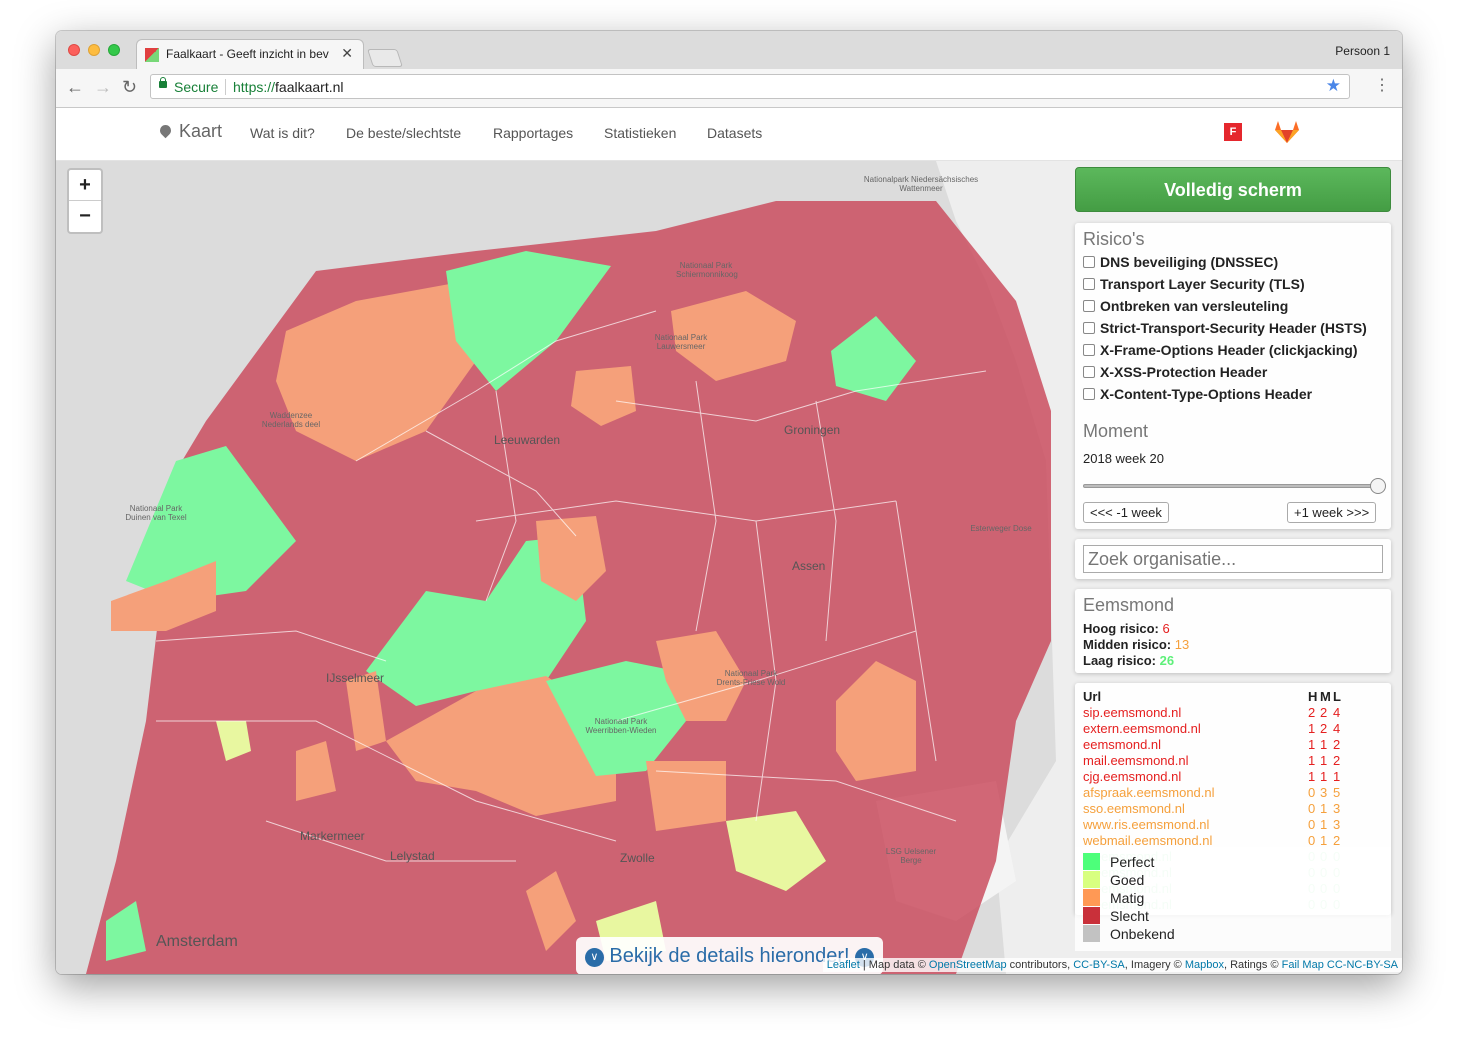  What do you see at coordinates (1091, 915) in the screenshot?
I see `legend-swatch-slecht` at bounding box center [1091, 915].